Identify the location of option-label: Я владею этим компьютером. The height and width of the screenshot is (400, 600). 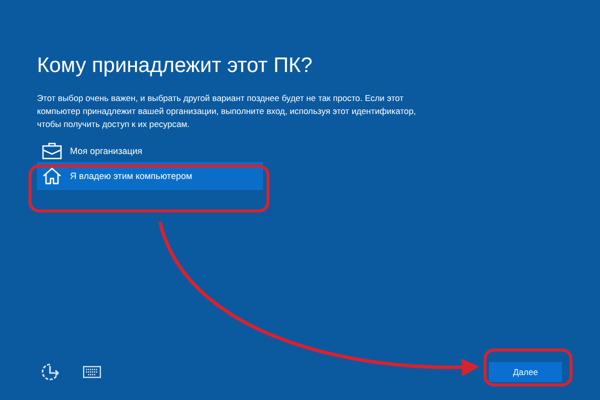
(131, 176).